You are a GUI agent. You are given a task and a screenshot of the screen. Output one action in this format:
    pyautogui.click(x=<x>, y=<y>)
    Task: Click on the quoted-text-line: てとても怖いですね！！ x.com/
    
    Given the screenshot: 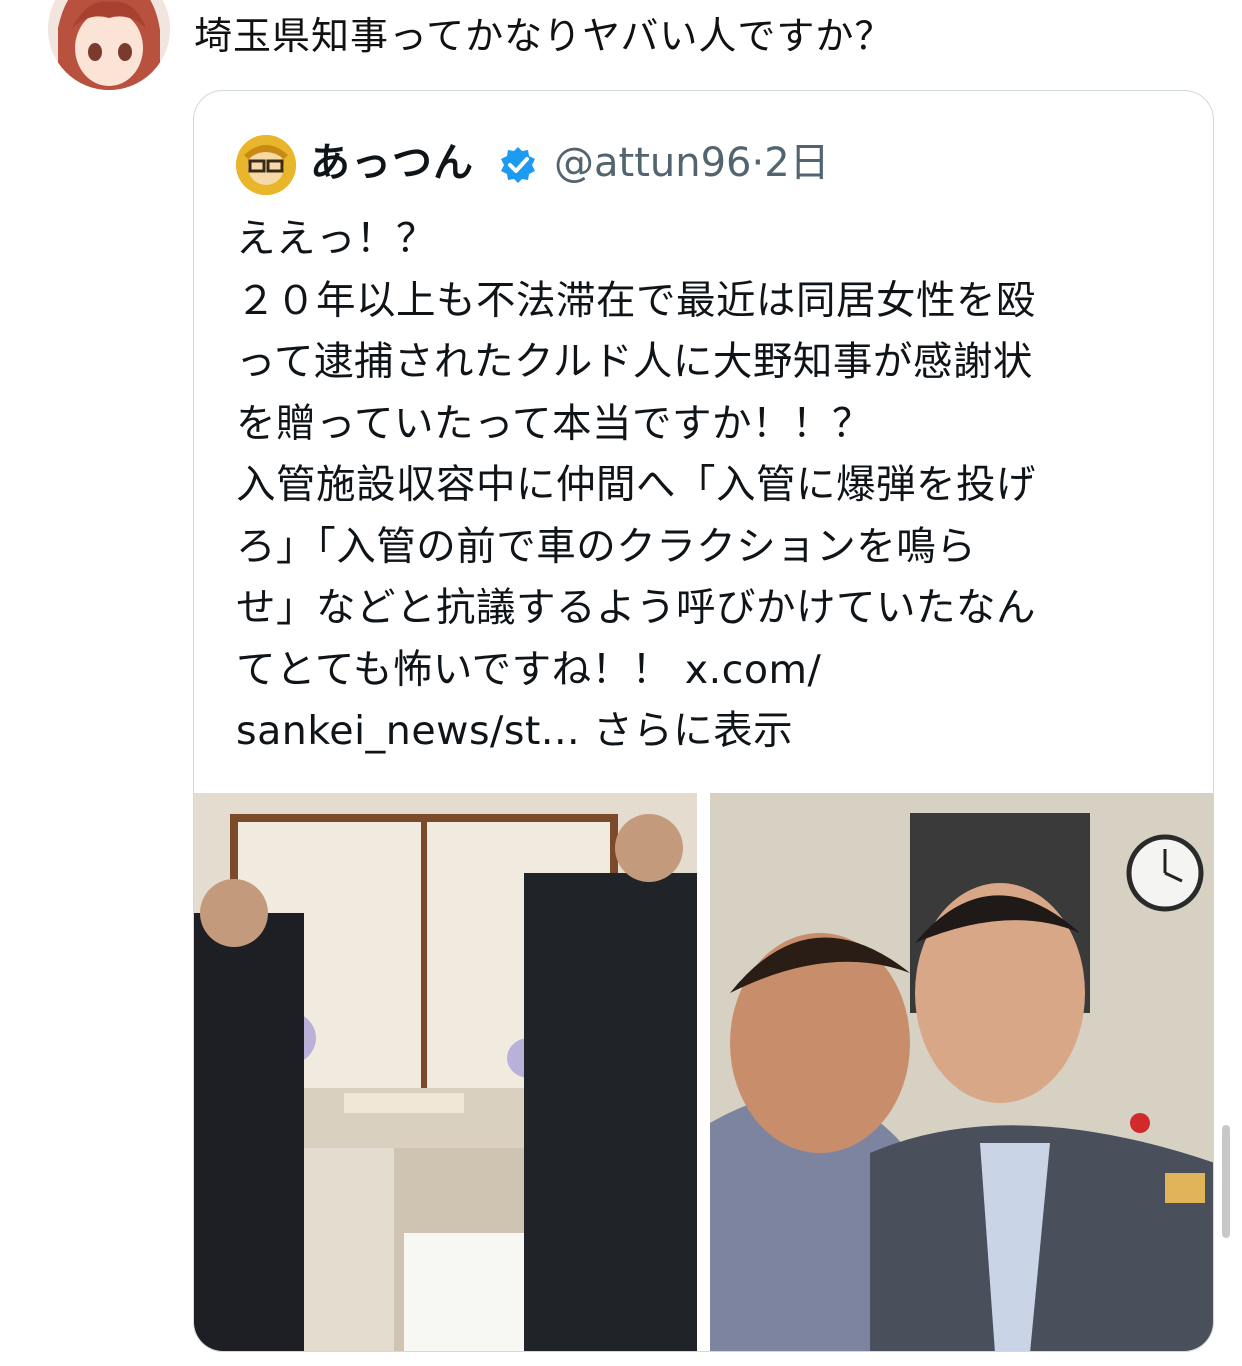 What is the action you would take?
    pyautogui.click(x=696, y=671)
    